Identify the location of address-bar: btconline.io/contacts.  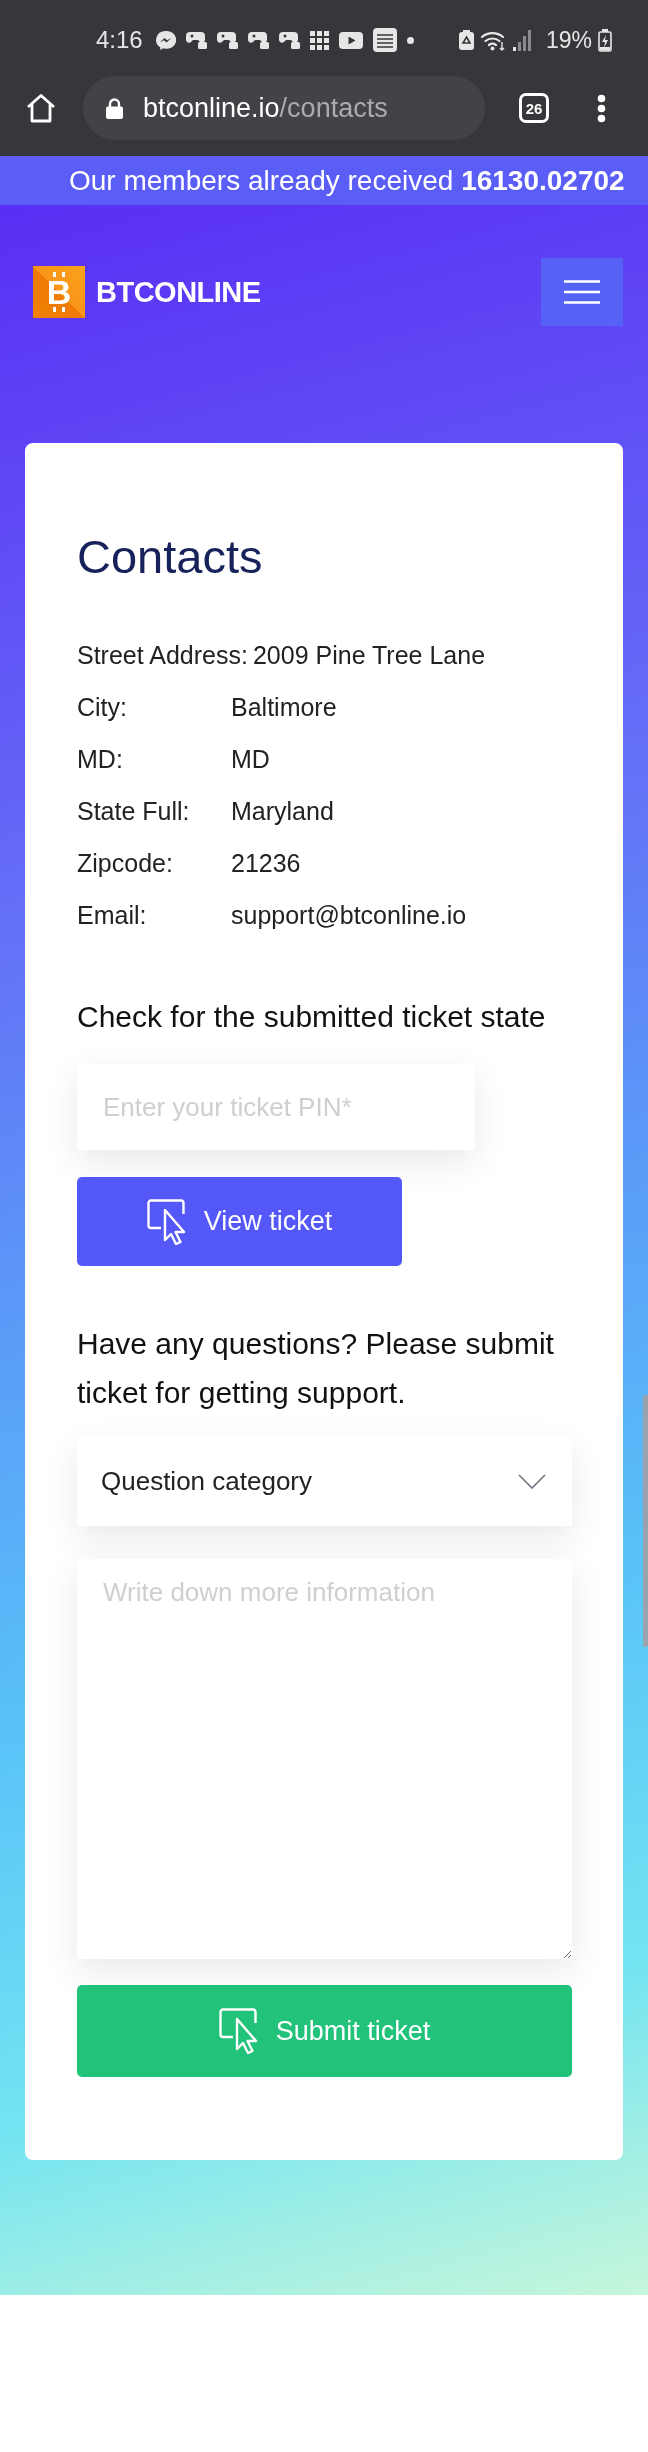
(284, 108).